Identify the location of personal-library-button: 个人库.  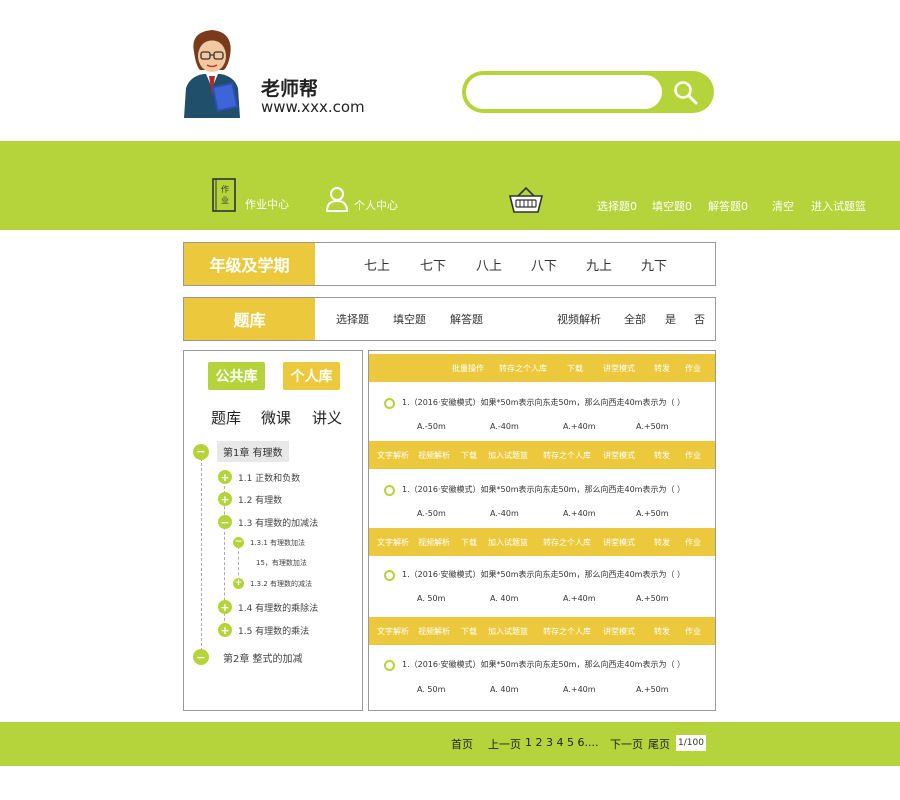
(311, 376).